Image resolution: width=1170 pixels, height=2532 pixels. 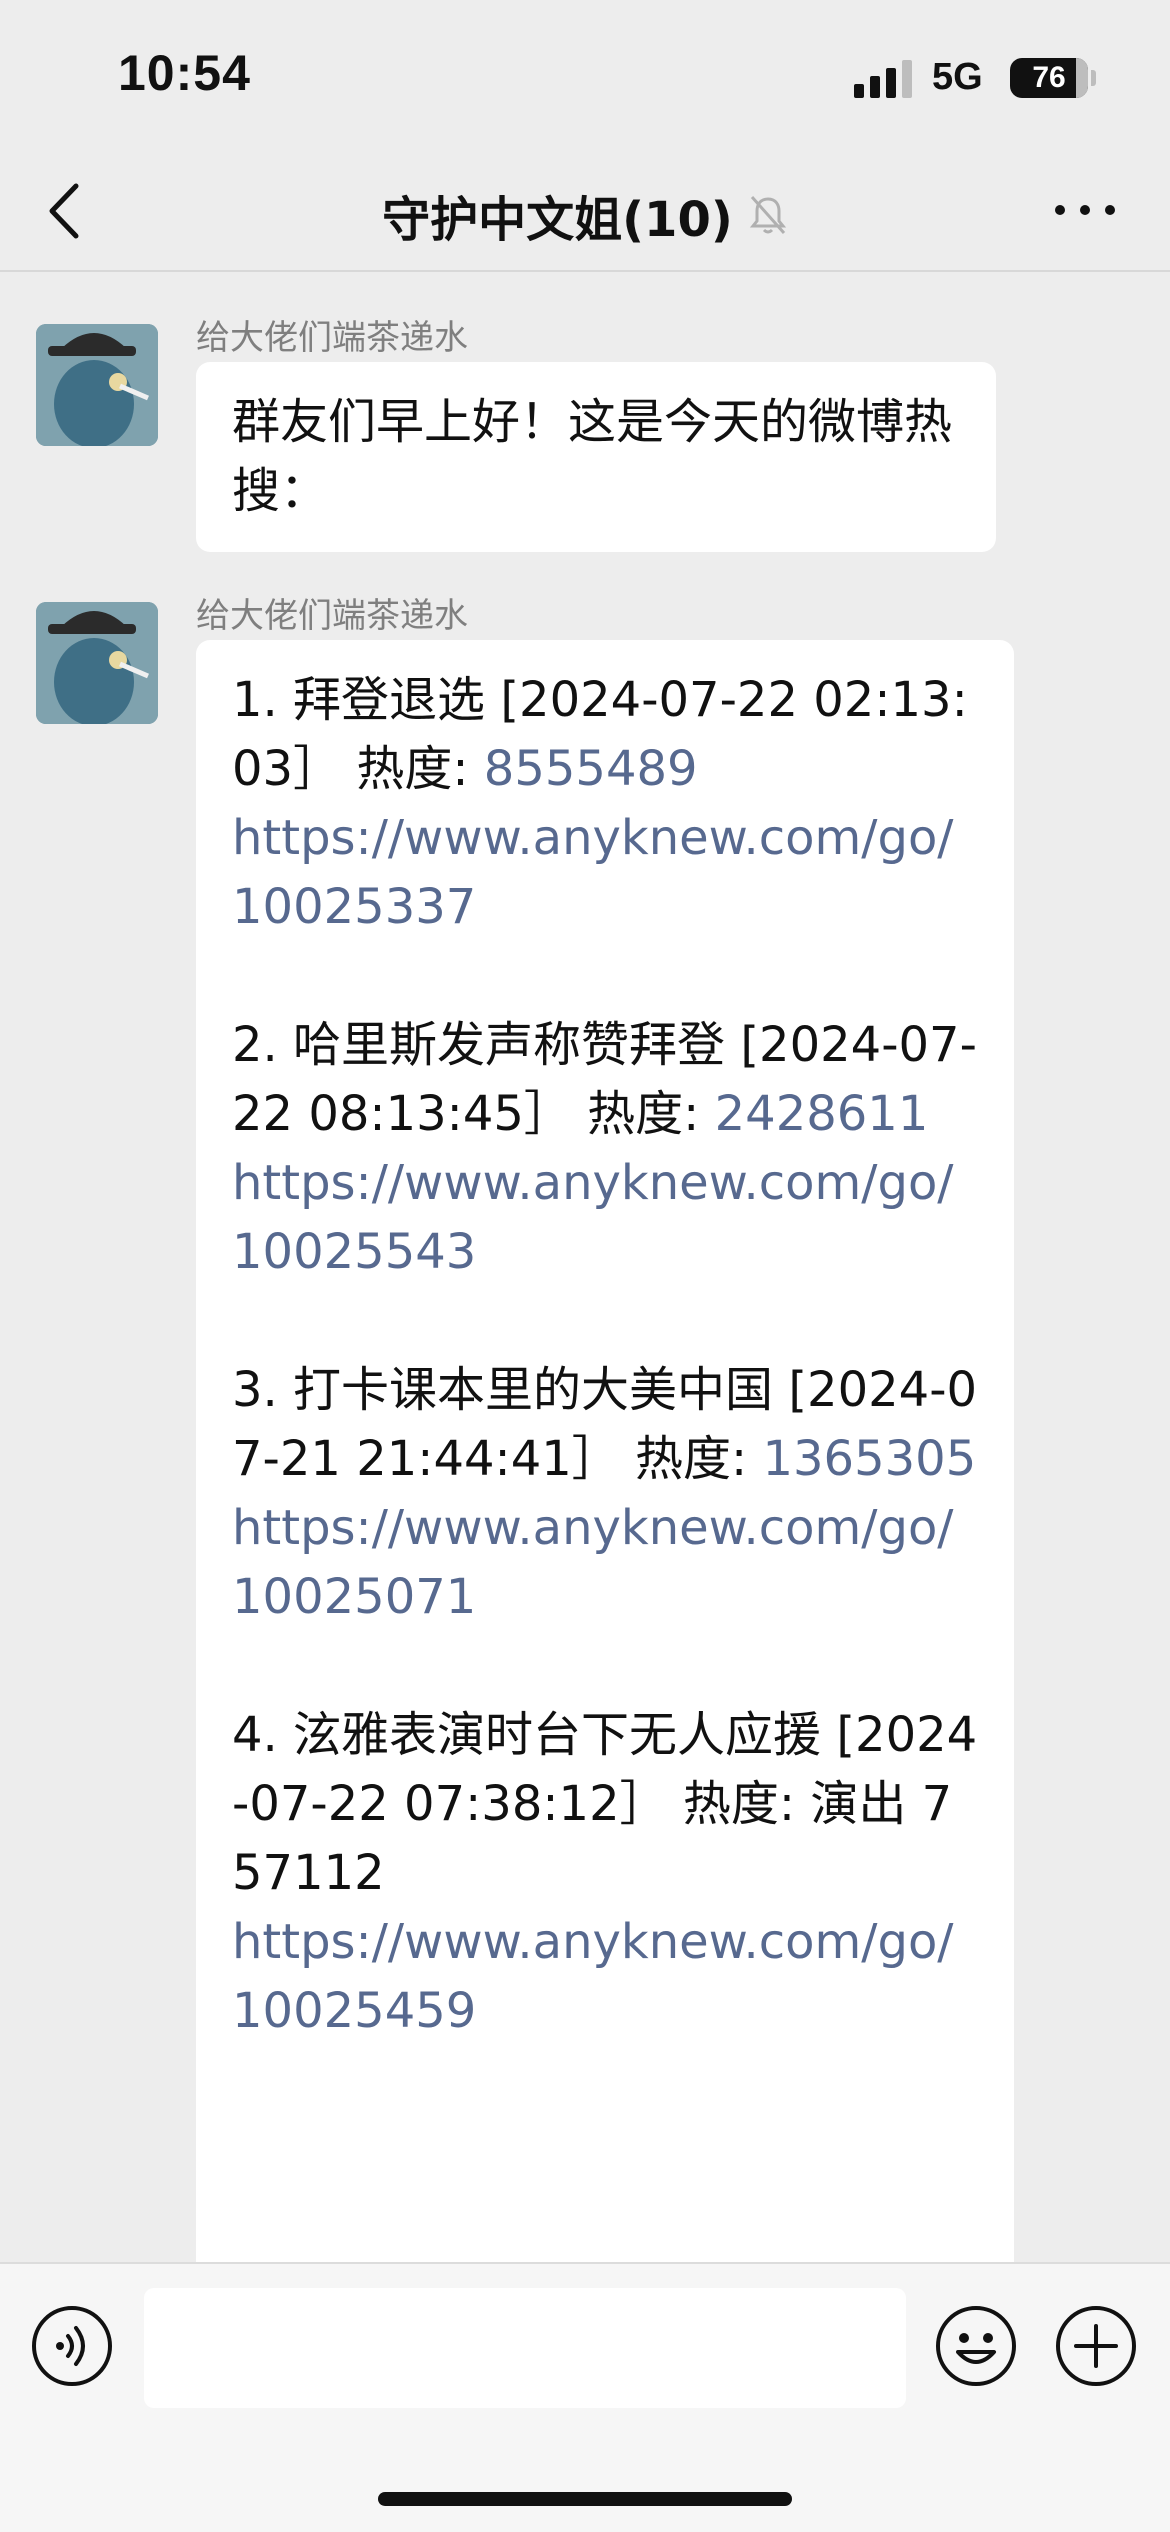 I want to click on message-bubble: 群友们早上好！这是今天的微博热搜：, so click(x=596, y=457).